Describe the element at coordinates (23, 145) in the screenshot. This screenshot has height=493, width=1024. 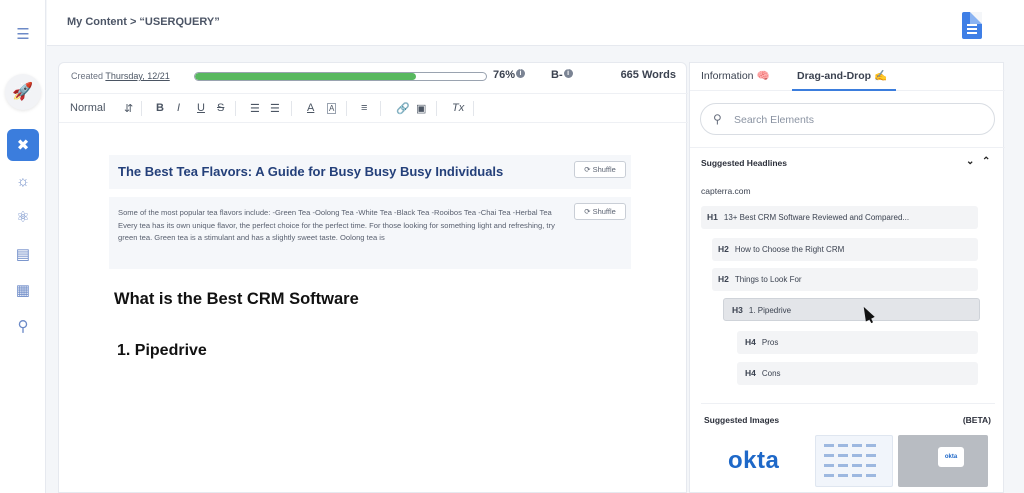
I see `tools-icon: ✖` at that location.